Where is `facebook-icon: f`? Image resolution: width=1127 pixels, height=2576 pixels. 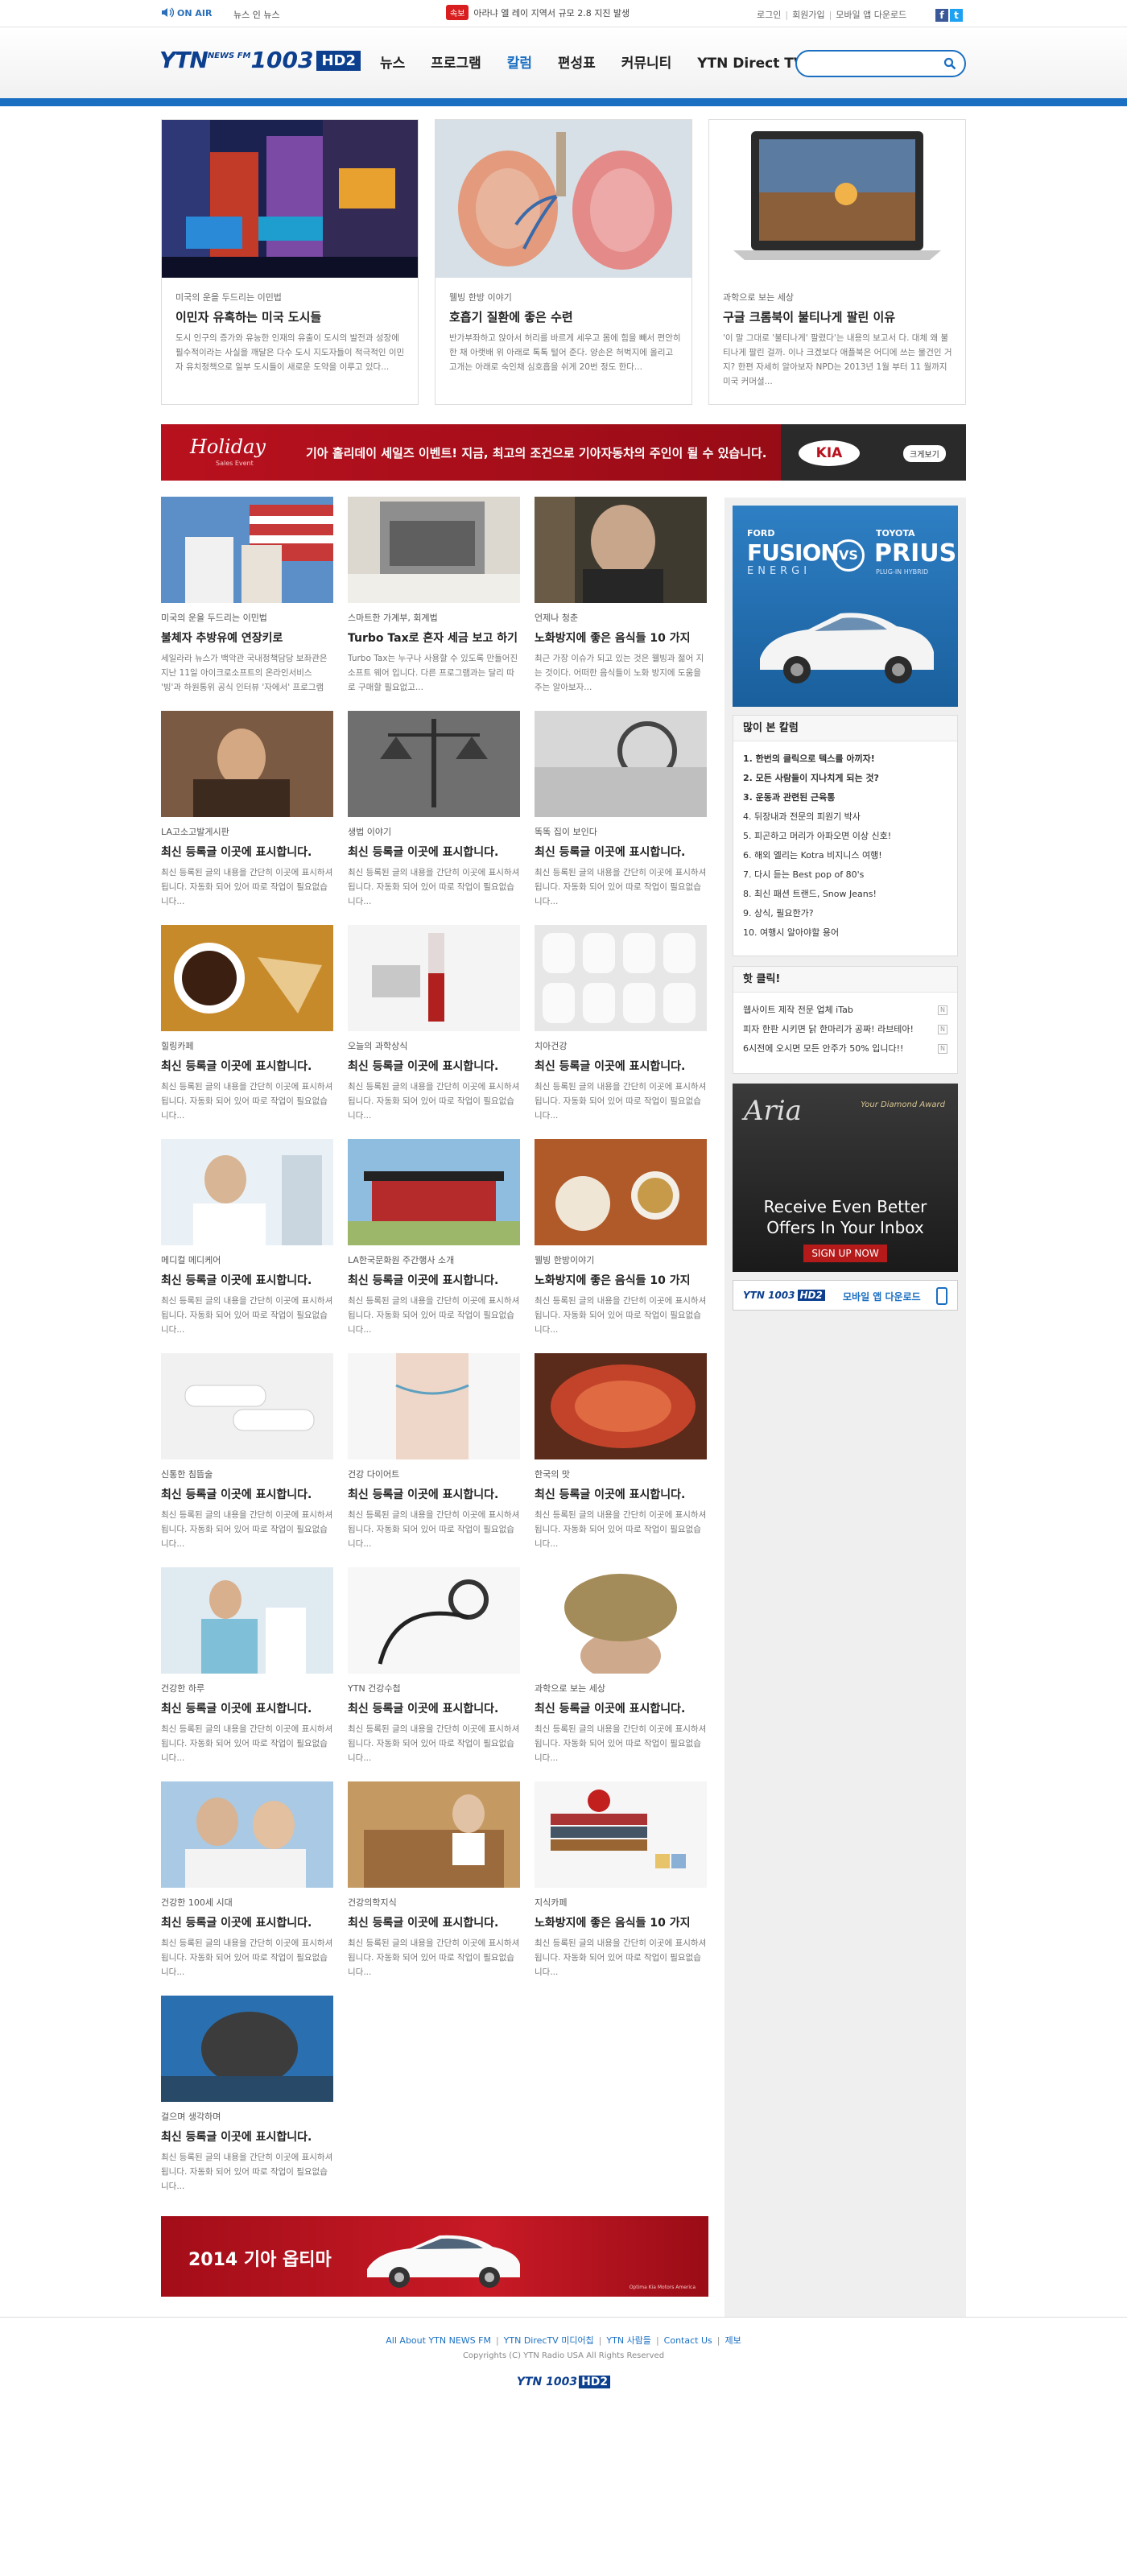 facebook-icon: f is located at coordinates (941, 15).